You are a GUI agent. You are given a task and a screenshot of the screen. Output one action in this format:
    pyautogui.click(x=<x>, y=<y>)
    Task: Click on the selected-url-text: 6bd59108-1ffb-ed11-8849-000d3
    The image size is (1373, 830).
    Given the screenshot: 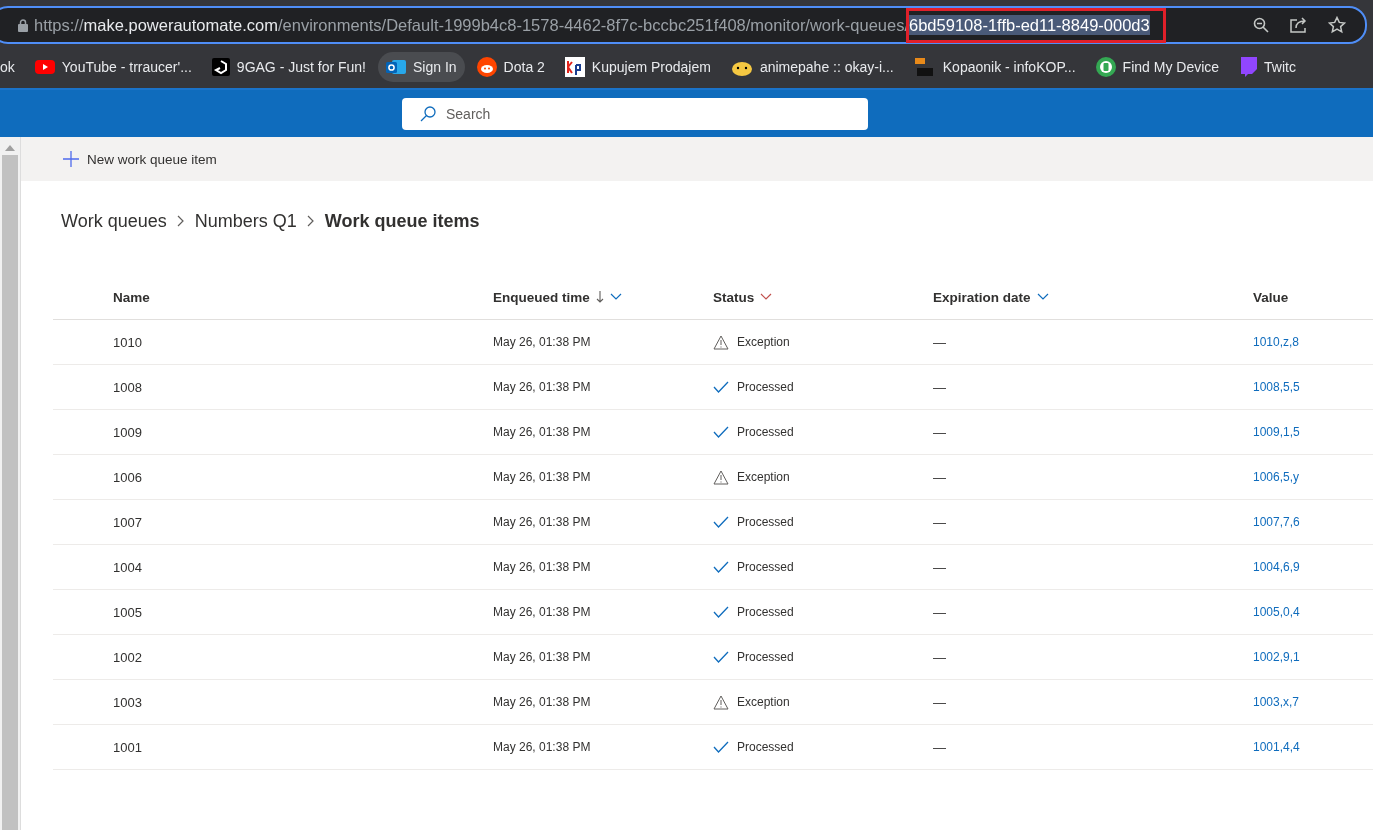 What is the action you would take?
    pyautogui.click(x=1029, y=24)
    